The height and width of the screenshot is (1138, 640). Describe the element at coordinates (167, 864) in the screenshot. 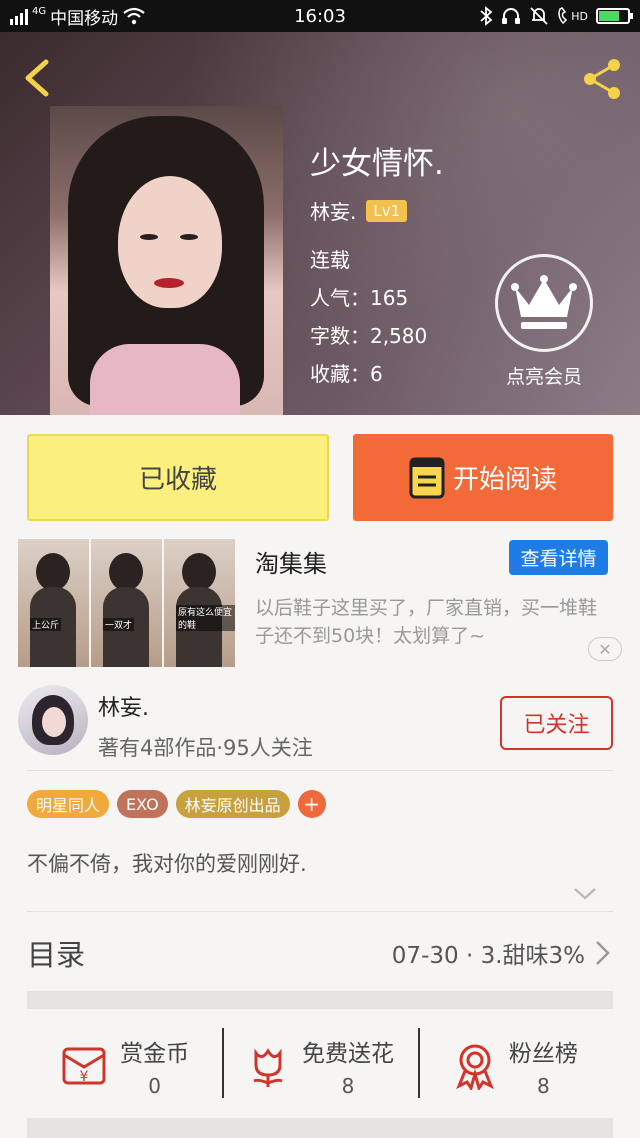

I see `book-intro: 不偏不倚，我对你的爱刚刚好.` at that location.